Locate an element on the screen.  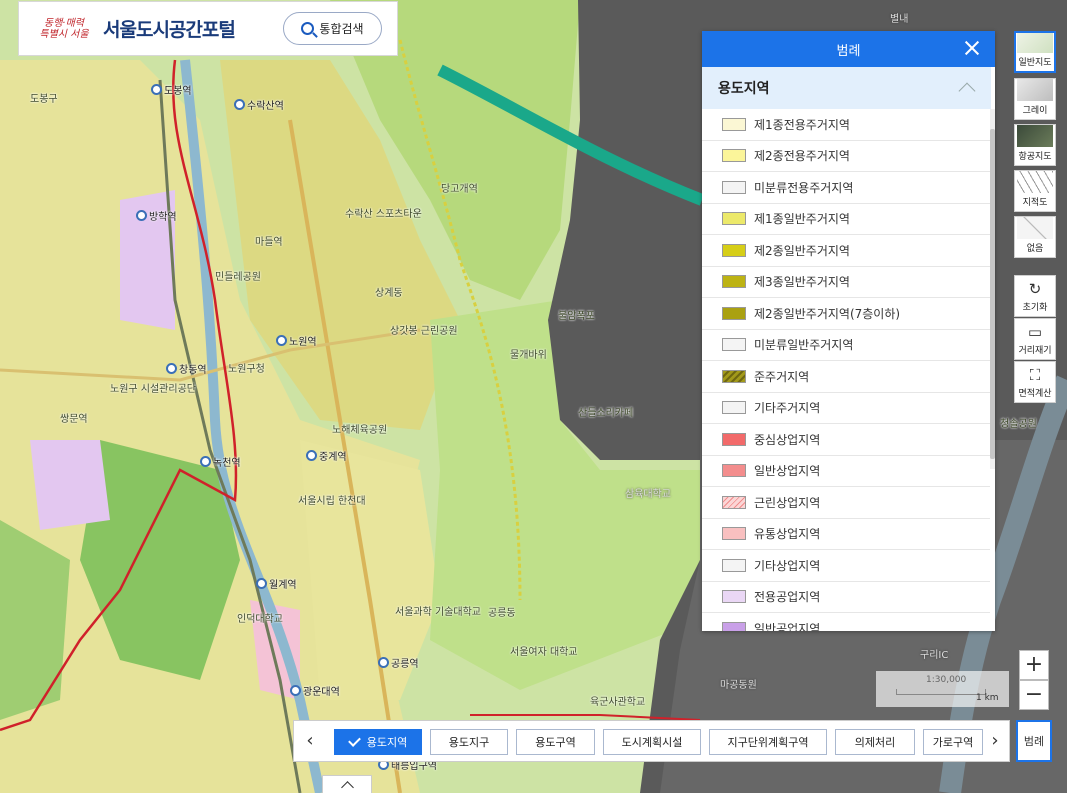
place-label: 마공동원 is located at coordinates (738, 685).